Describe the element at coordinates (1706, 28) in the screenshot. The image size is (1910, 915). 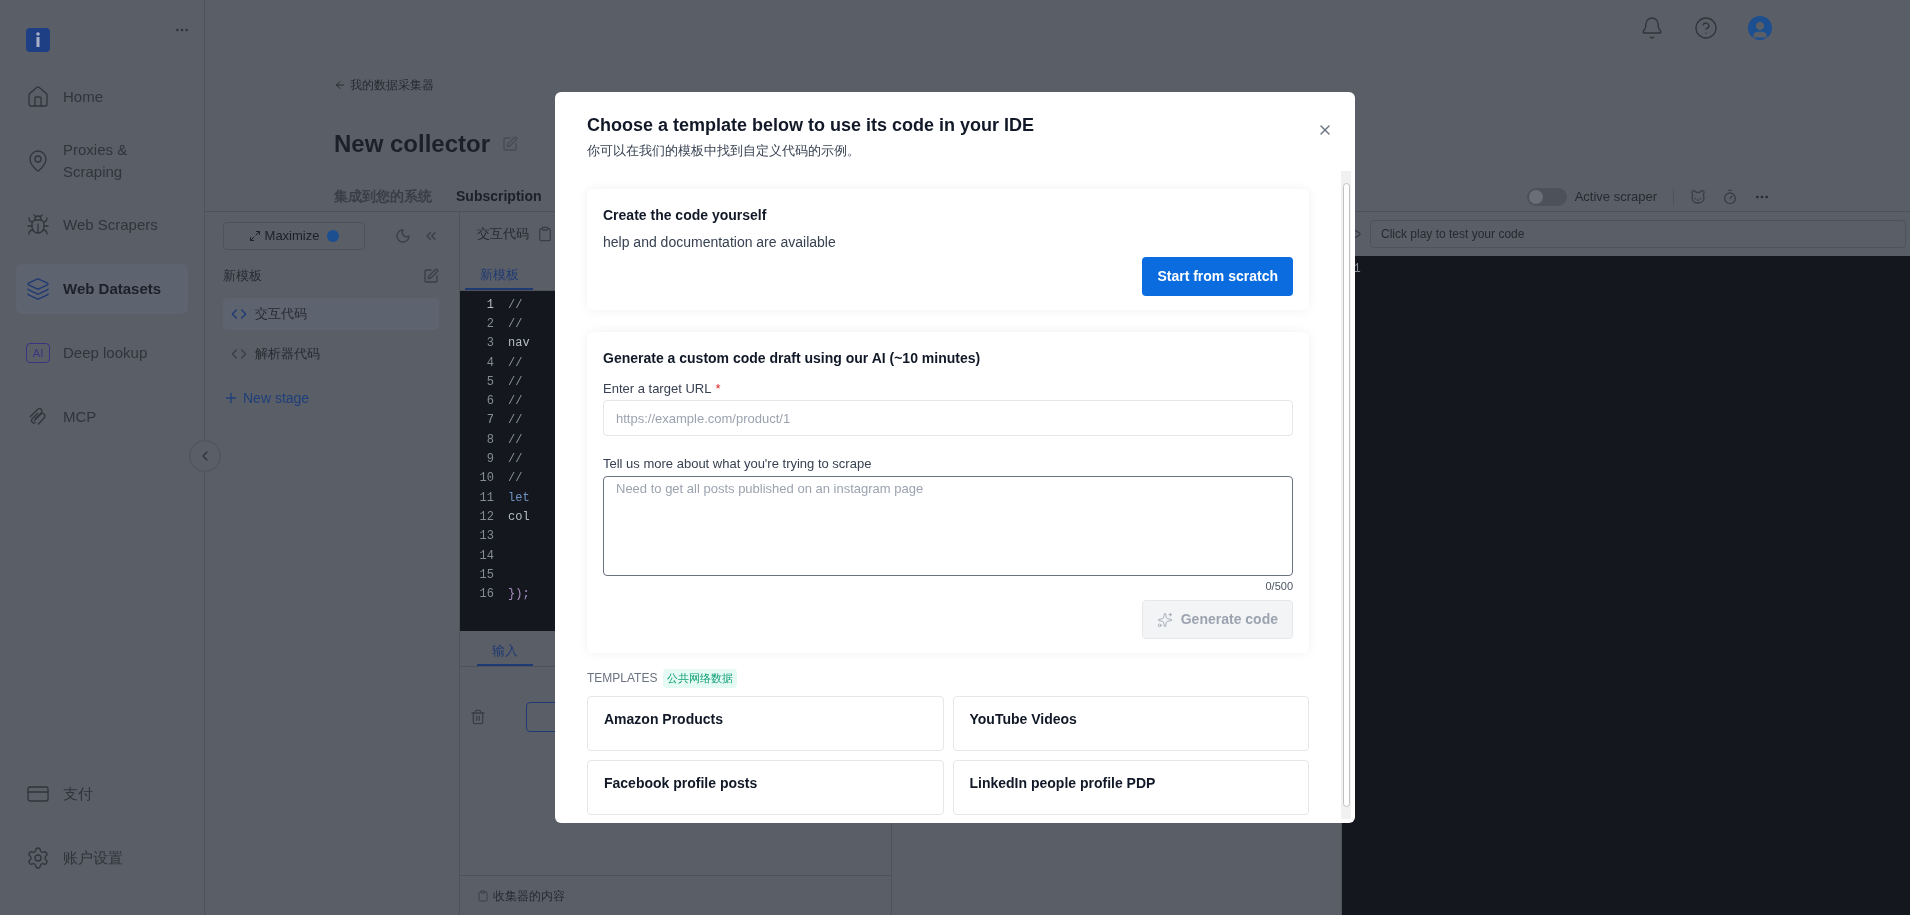
I see `help-icon` at that location.